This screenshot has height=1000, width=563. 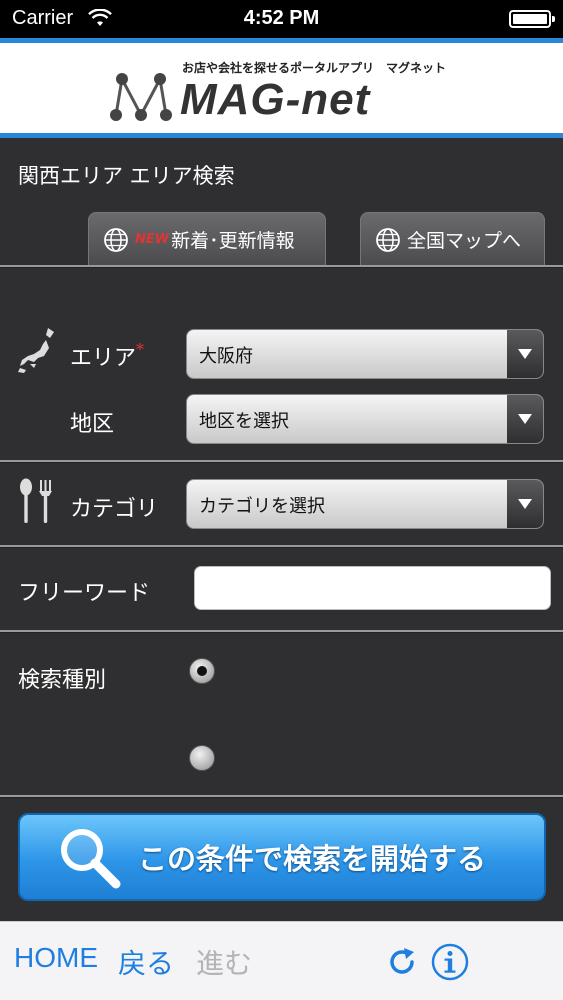 I want to click on start-search-button: この条件で検索を開始する, so click(x=282, y=857).